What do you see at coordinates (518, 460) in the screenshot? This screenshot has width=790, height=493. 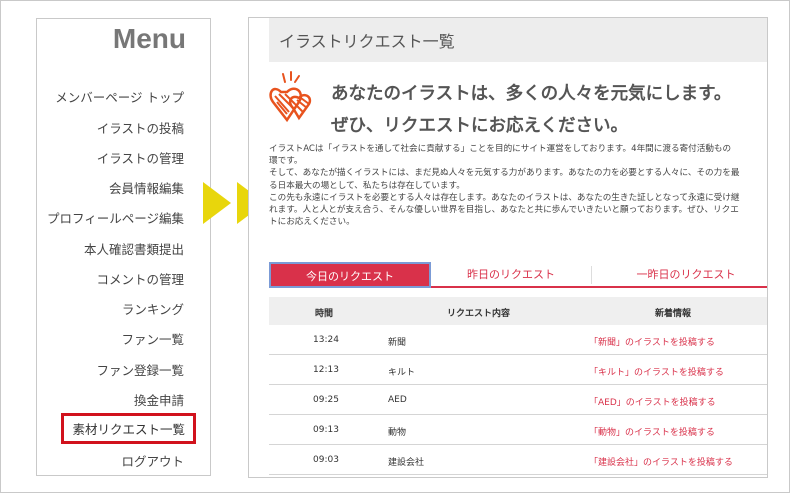 I see `table-row: 09:03 建設会社 「建設会社」のイラストを投稿する` at bounding box center [518, 460].